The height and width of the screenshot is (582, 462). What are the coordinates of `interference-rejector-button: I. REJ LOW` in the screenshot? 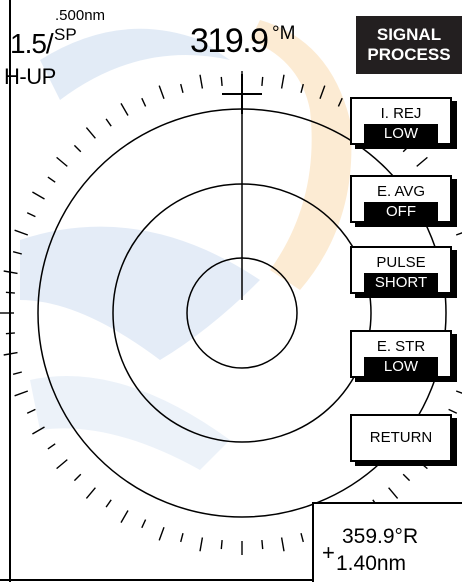 It's located at (401, 121).